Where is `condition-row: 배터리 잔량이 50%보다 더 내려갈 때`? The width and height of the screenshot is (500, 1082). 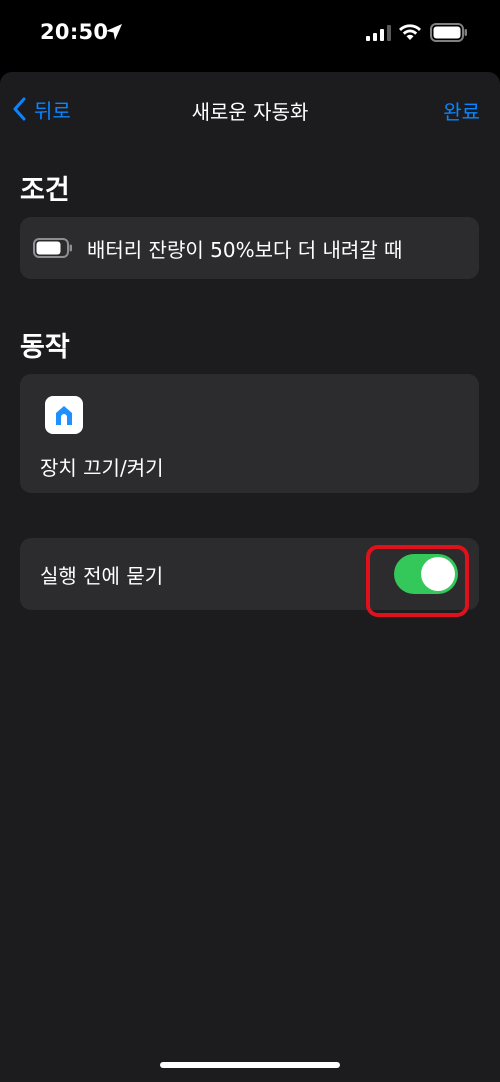
condition-row: 배터리 잔량이 50%보다 더 내려갈 때 is located at coordinates (249, 248).